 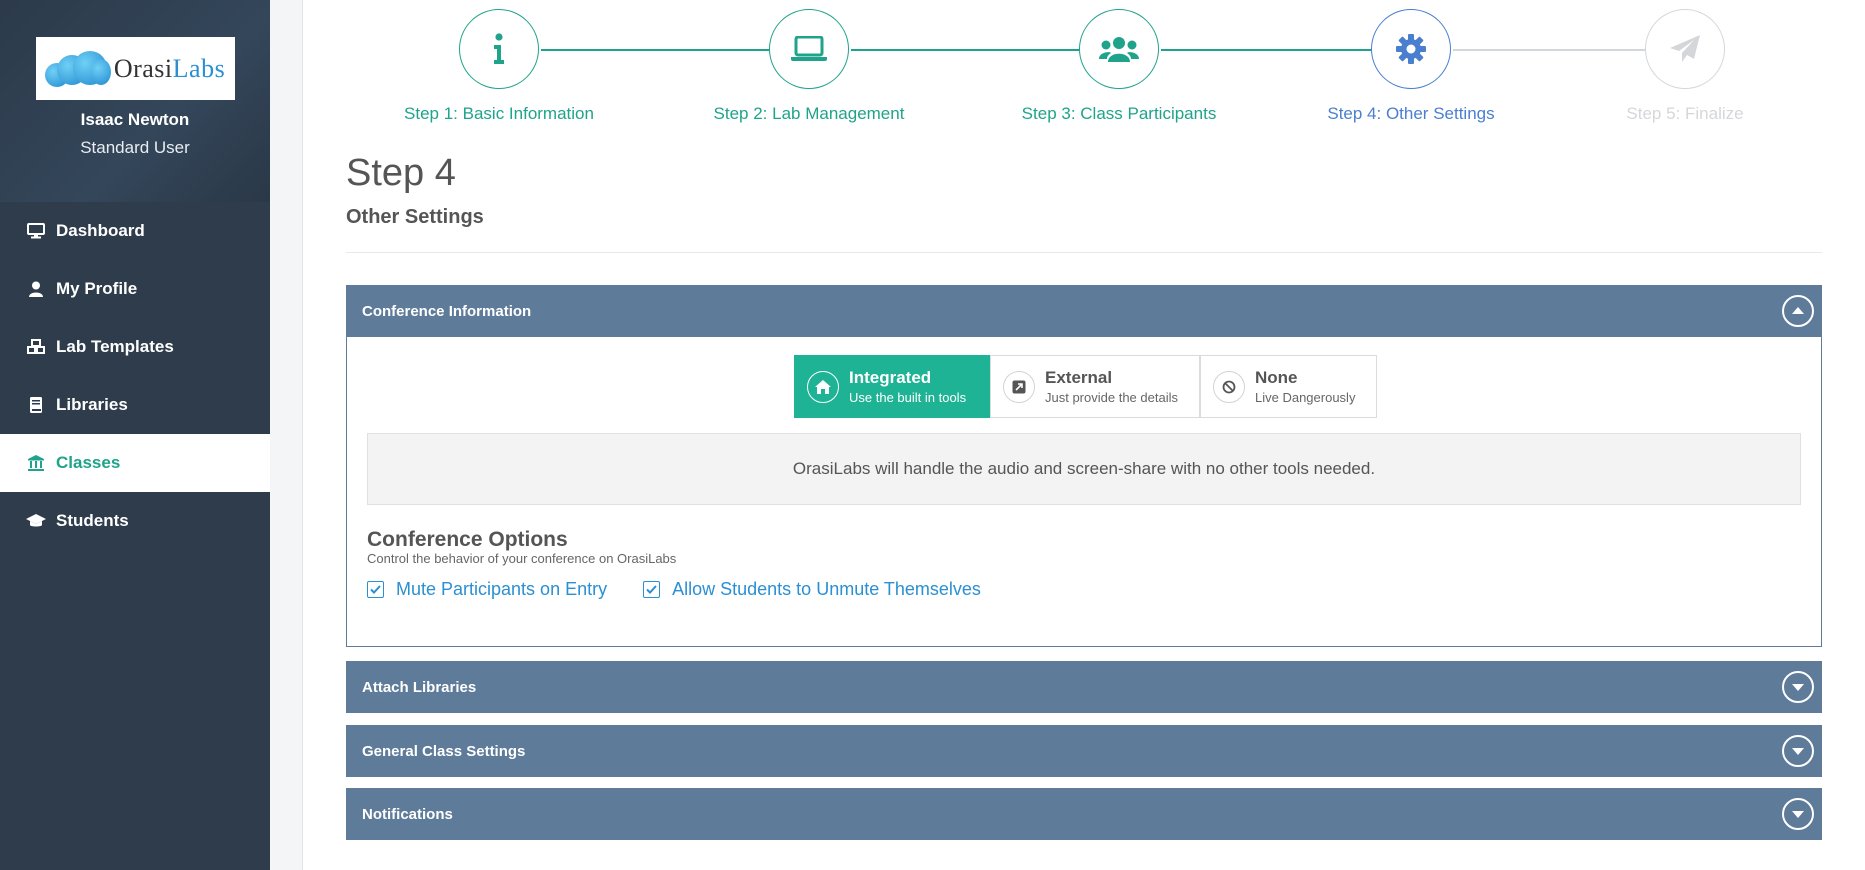 I want to click on step-4-circle, so click(x=1411, y=49).